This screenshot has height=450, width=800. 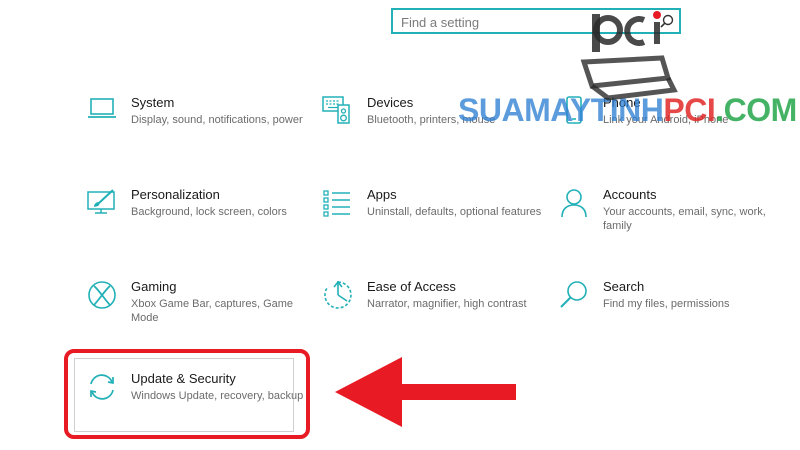 What do you see at coordinates (454, 212) in the screenshot?
I see `tile-description: Uninstall, defaults, optional features` at bounding box center [454, 212].